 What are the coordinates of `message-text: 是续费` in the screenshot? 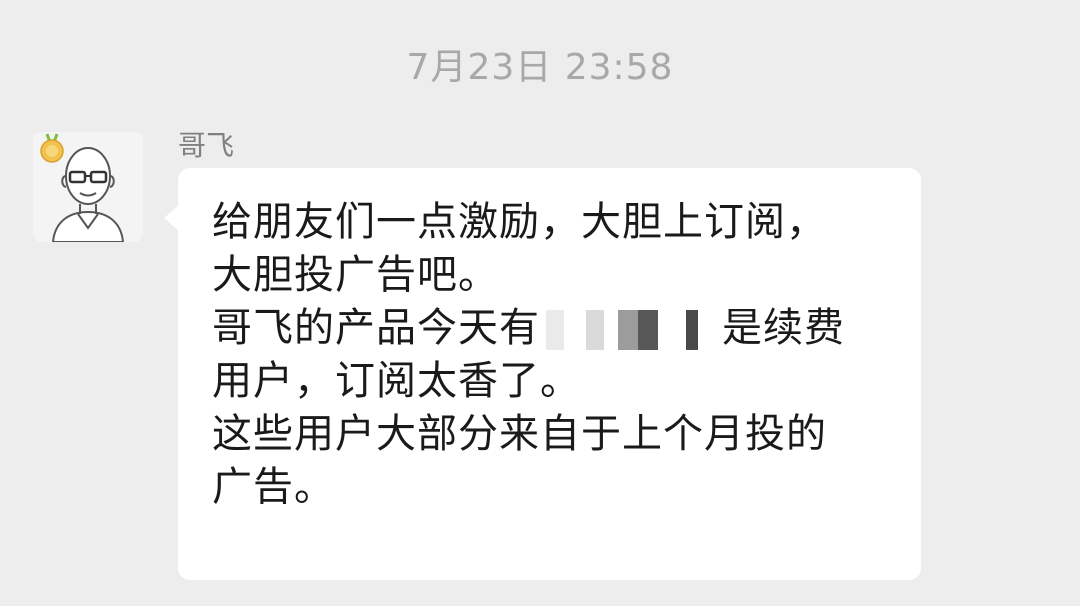 It's located at (783, 328).